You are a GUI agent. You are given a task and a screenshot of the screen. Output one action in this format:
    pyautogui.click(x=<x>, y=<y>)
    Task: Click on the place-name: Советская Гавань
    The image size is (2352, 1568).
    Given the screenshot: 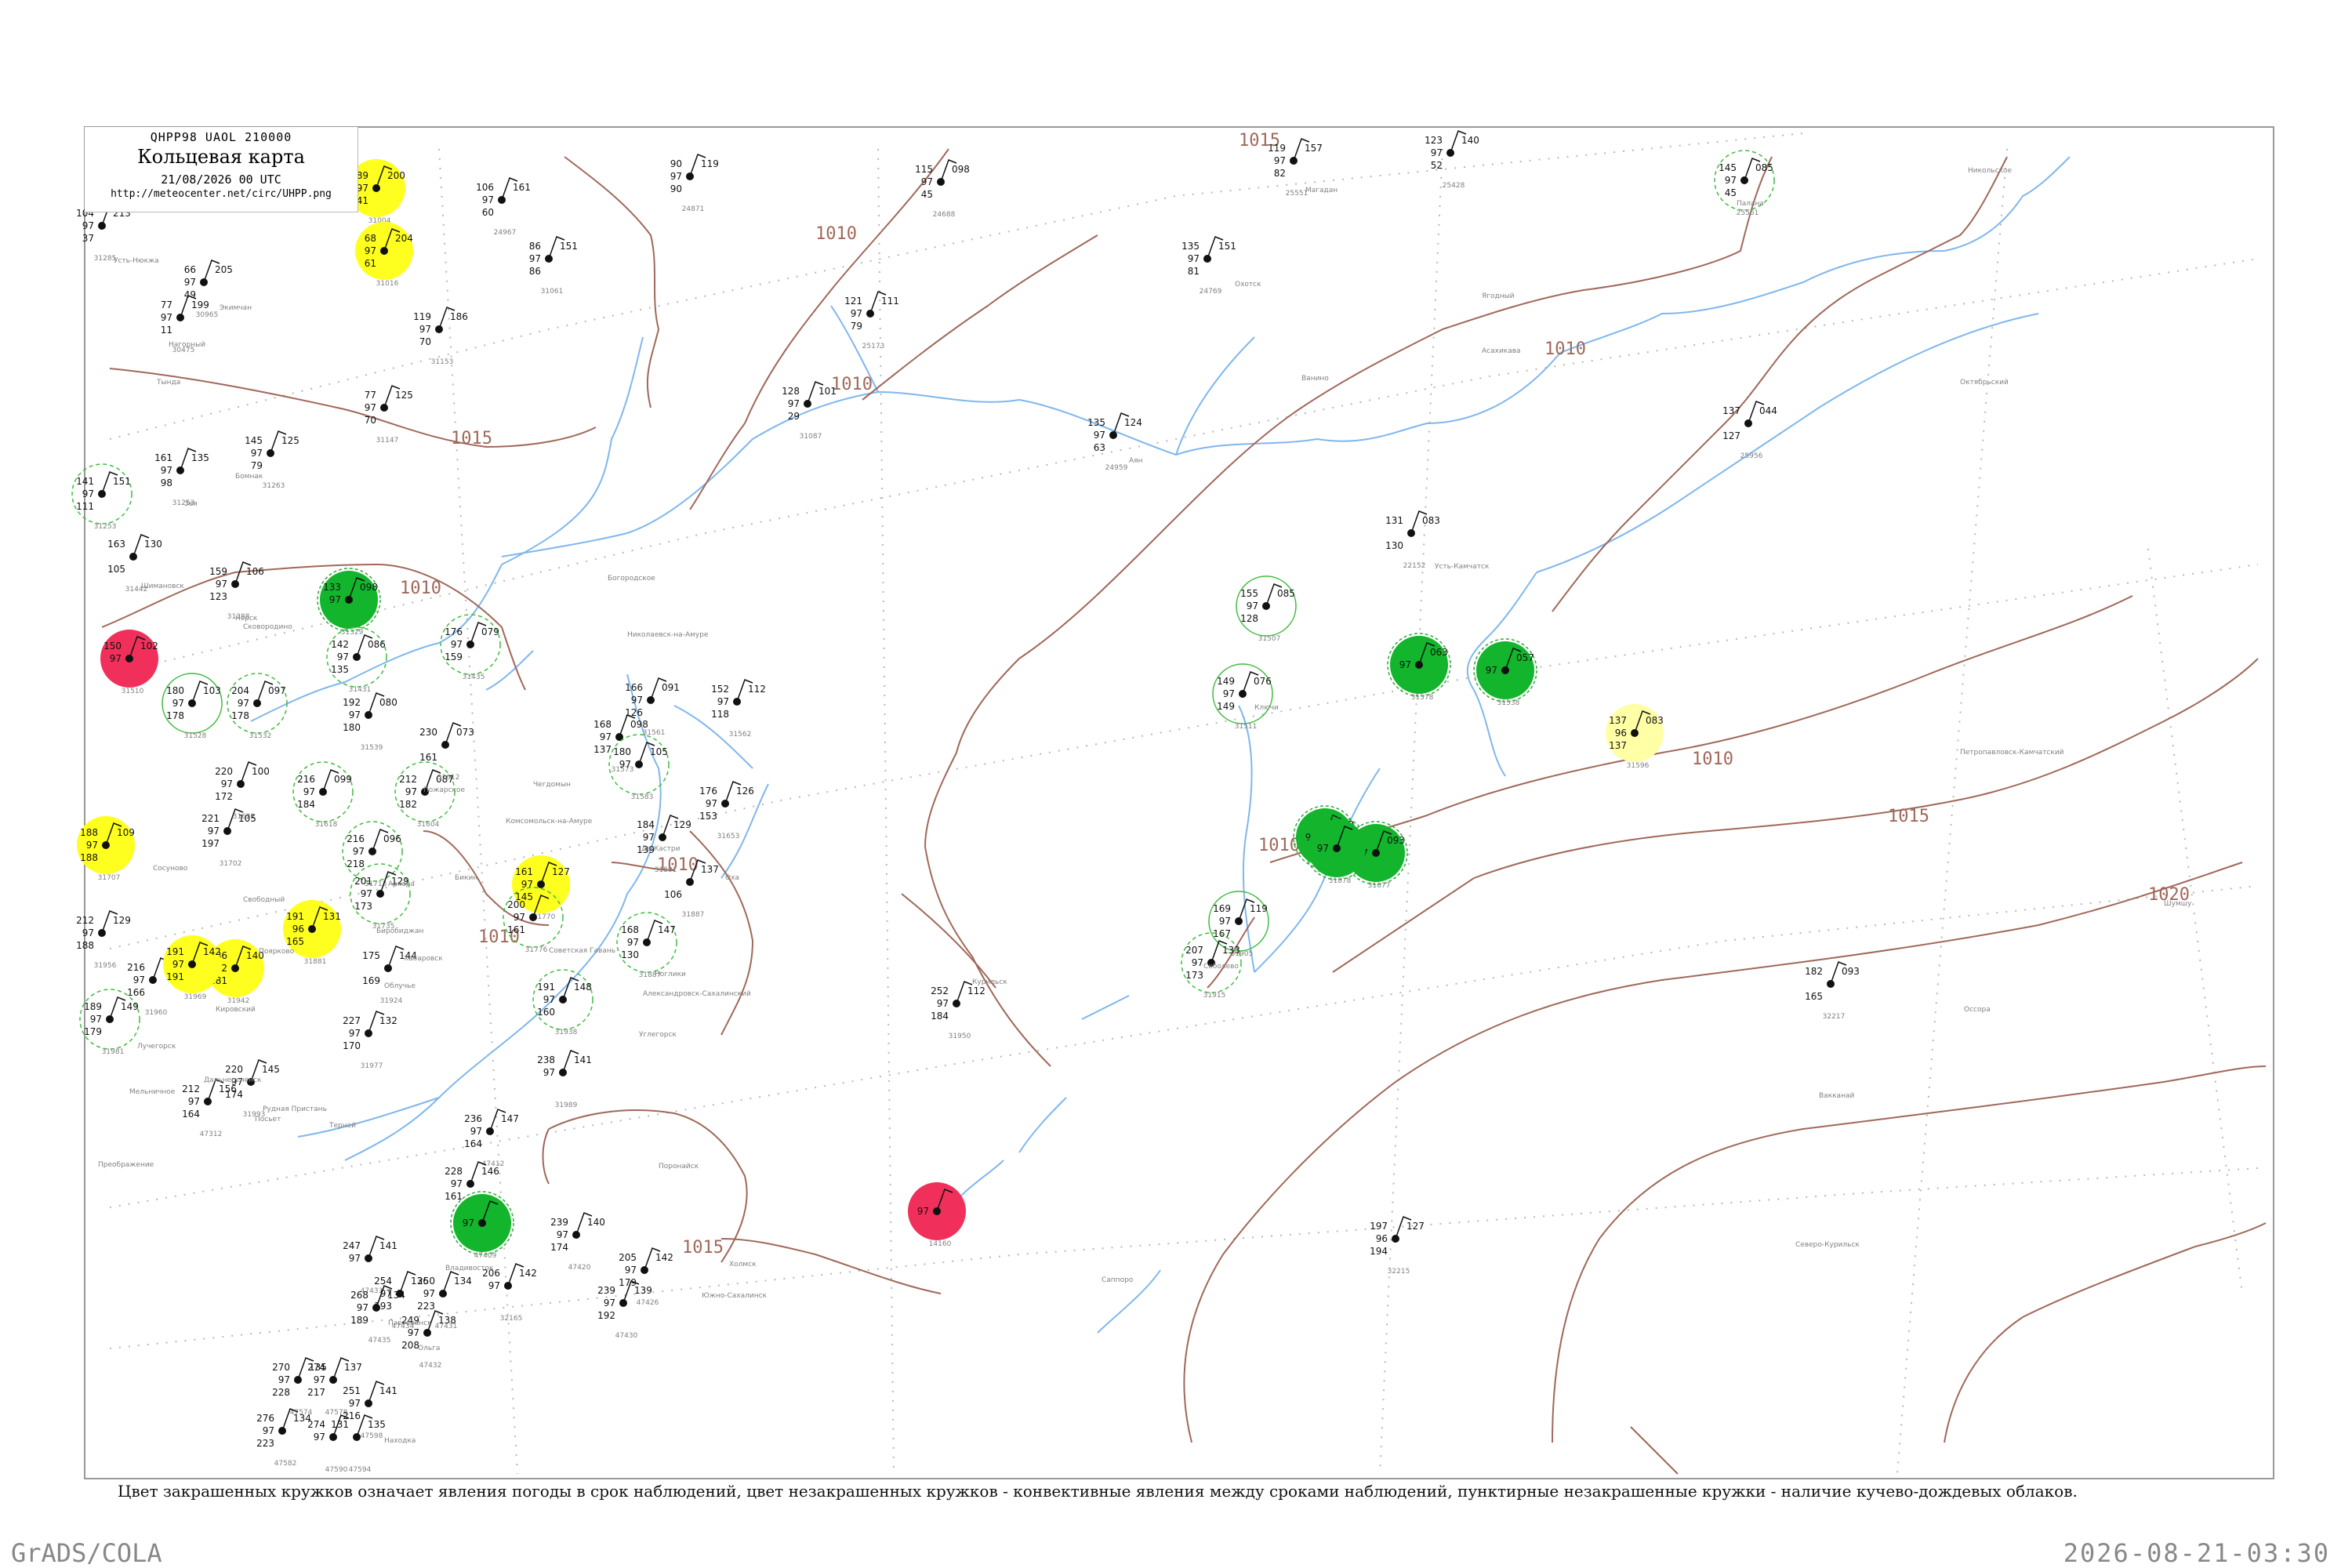 What is the action you would take?
    pyautogui.click(x=582, y=951)
    